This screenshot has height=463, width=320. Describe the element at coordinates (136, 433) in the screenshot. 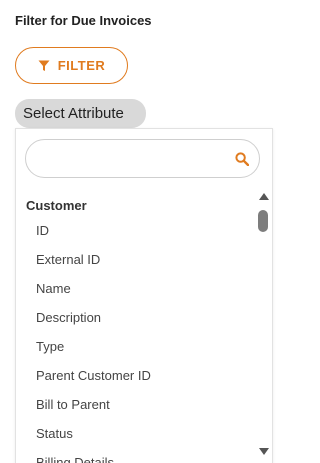

I see `list-item: Status` at that location.